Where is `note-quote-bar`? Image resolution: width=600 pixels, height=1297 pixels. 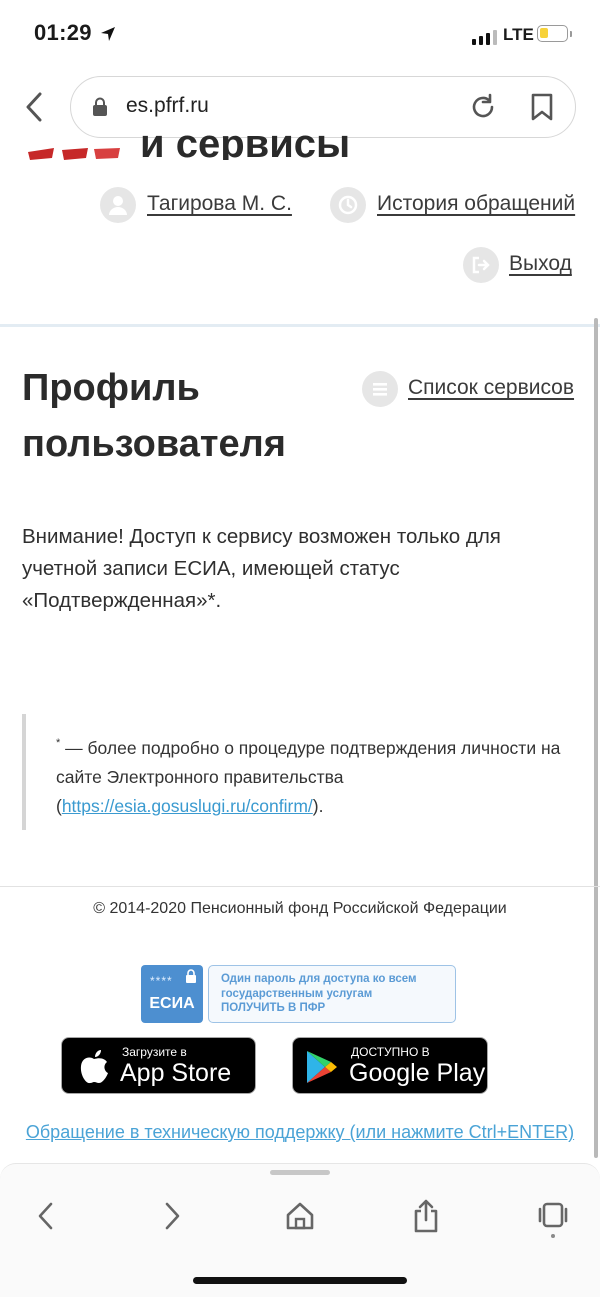
note-quote-bar is located at coordinates (24, 772).